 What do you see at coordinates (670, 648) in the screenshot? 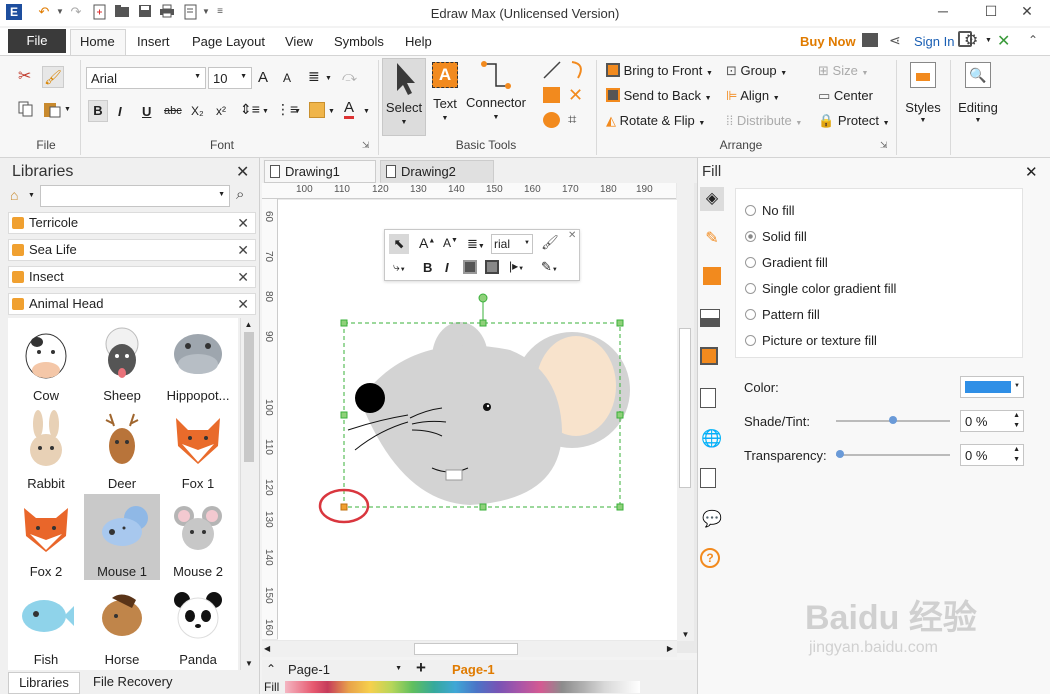
I see `scroll-right-icon: ▶` at bounding box center [670, 648].